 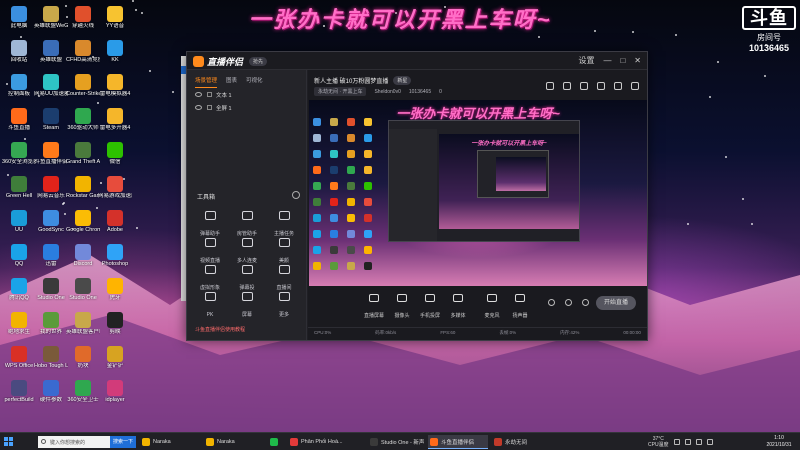 What do you see at coordinates (115, 160) in the screenshot?
I see `desktop-icon: 微信` at bounding box center [115, 160].